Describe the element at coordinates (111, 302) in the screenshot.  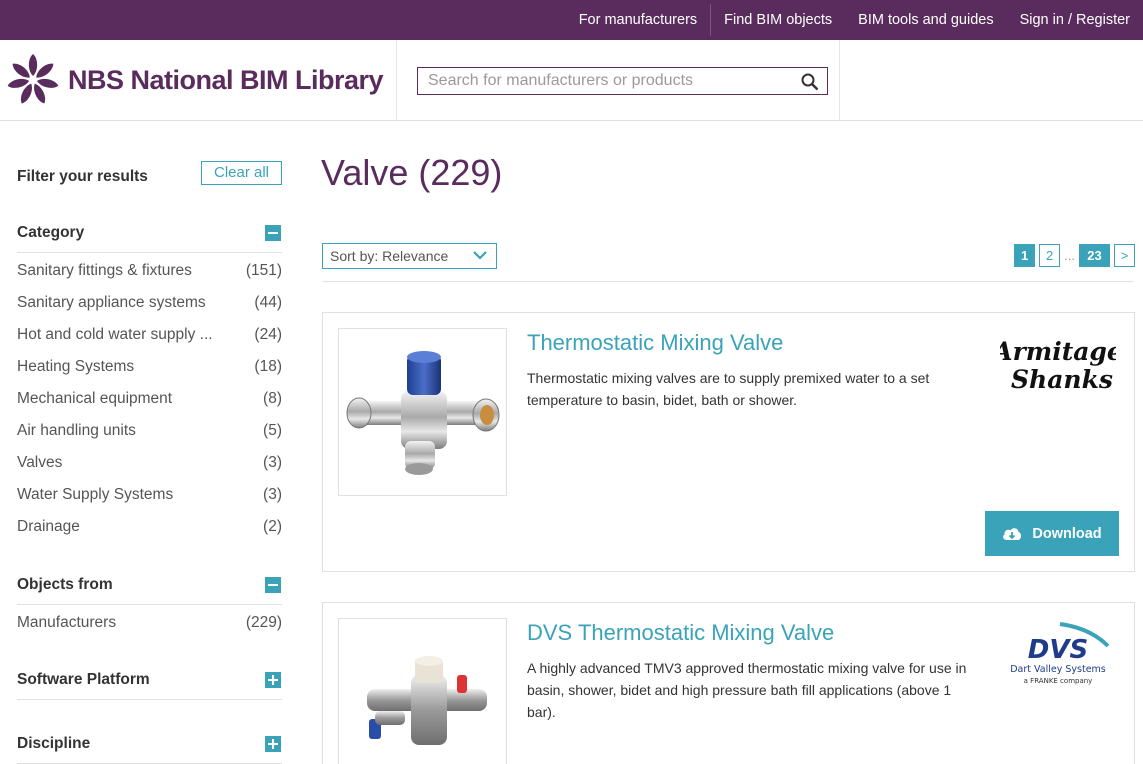
I see `category-label: Sanitary appliance systems` at that location.